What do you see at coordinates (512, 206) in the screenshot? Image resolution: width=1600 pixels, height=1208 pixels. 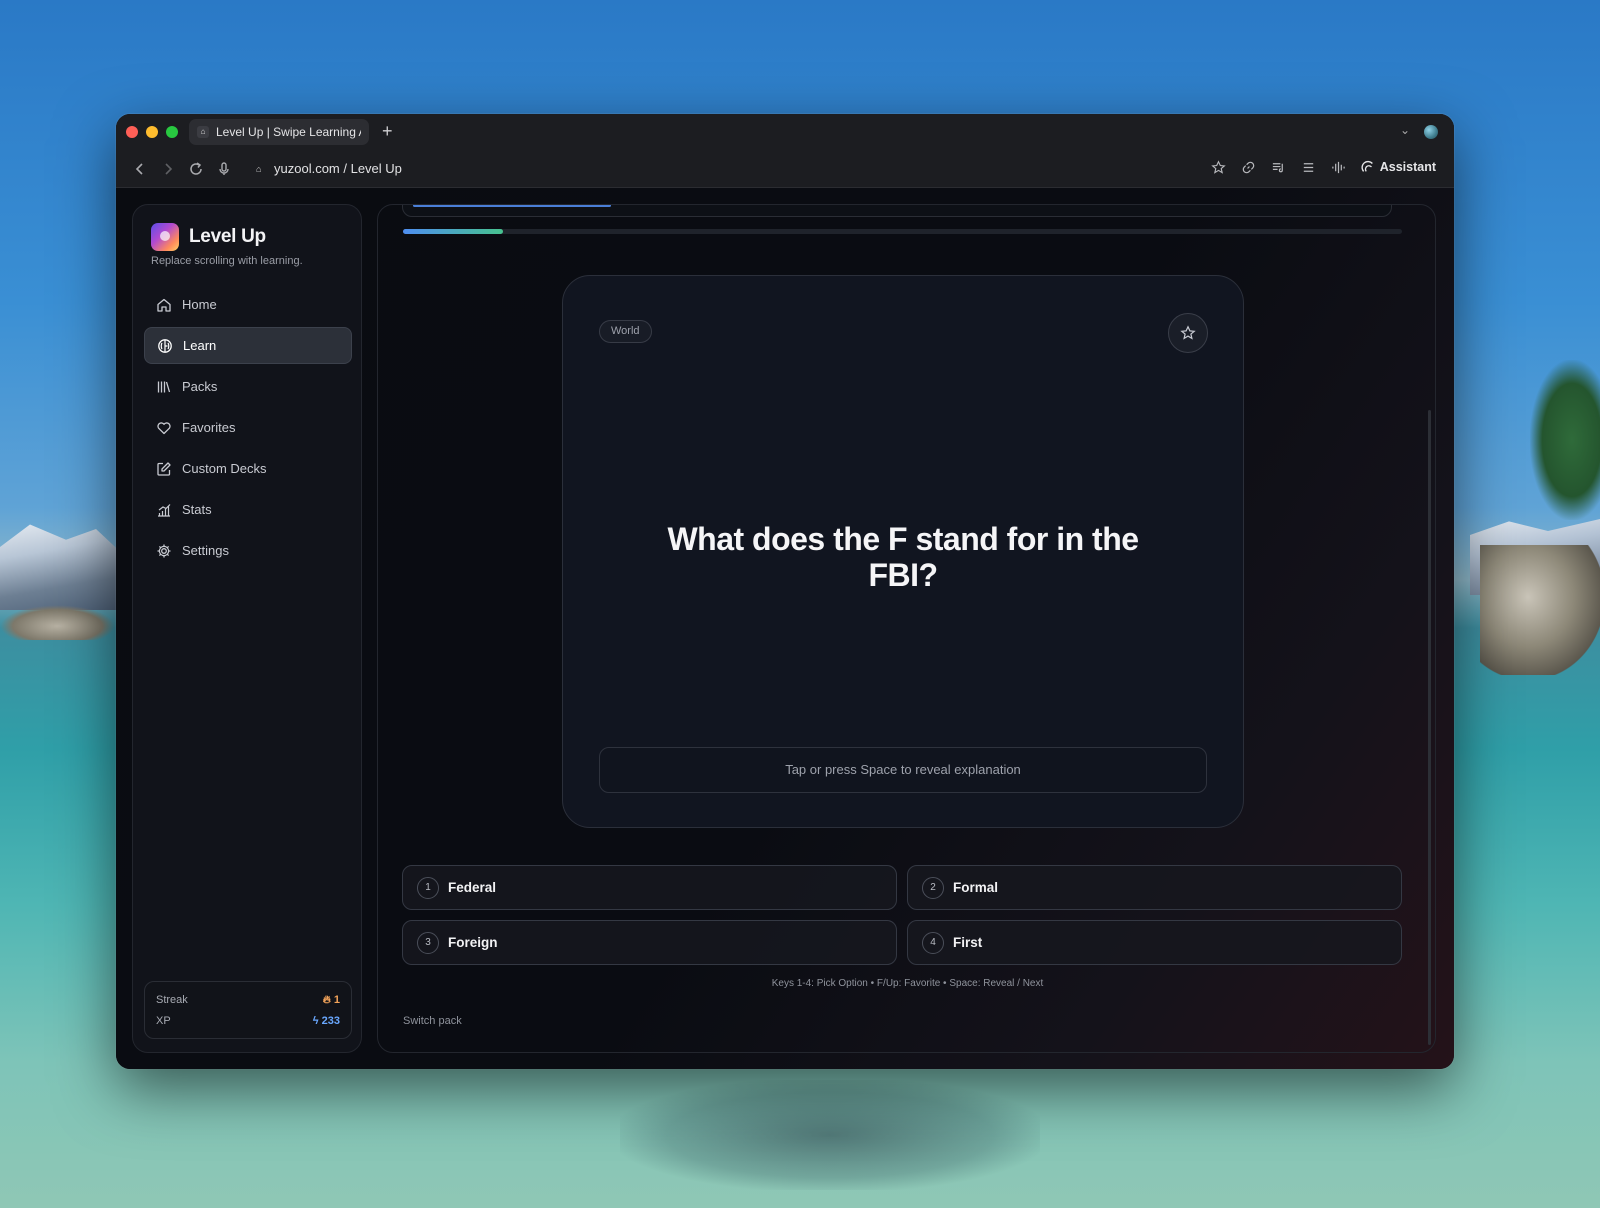 I see `previous-card-progress` at bounding box center [512, 206].